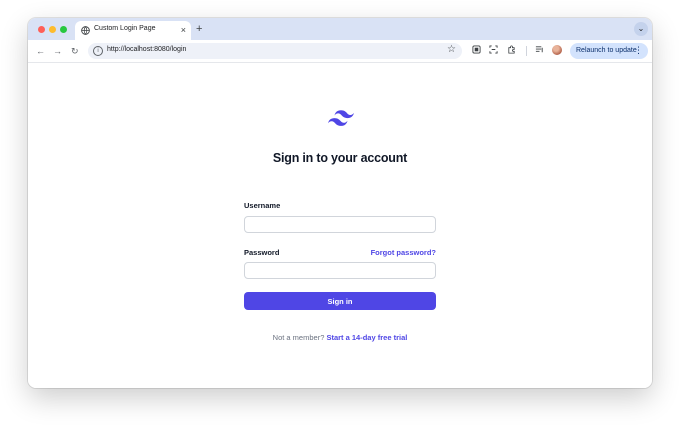  What do you see at coordinates (262, 252) in the screenshot?
I see `password-label: Password` at bounding box center [262, 252].